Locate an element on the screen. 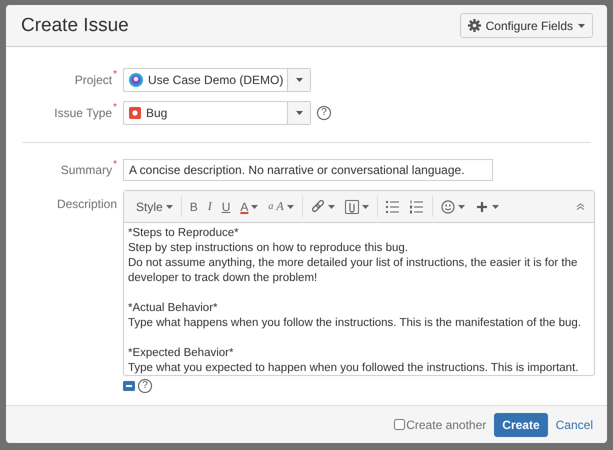  description-text: Do not assume anything, the more detailed your list of instructions, the easier it is for the developer to track down the problem! is located at coordinates (353, 271).